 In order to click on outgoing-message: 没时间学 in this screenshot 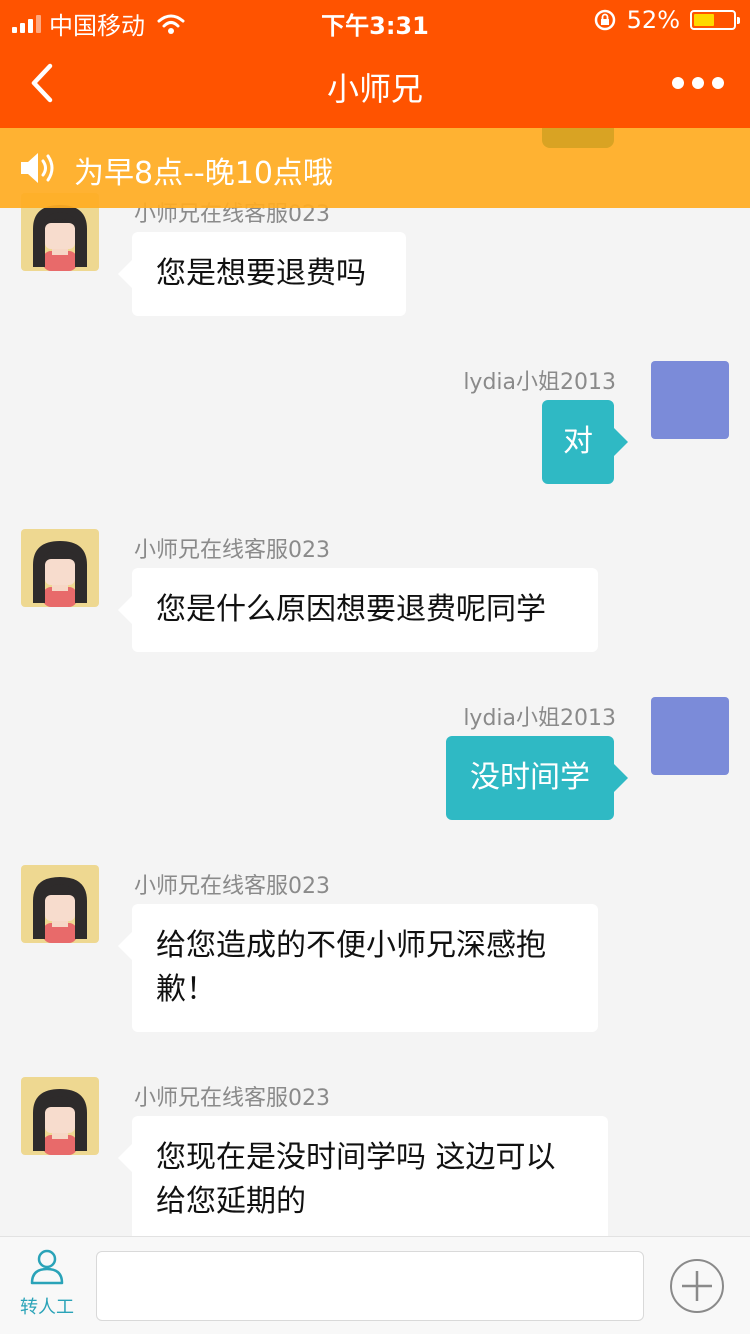, I will do `click(537, 778)`.